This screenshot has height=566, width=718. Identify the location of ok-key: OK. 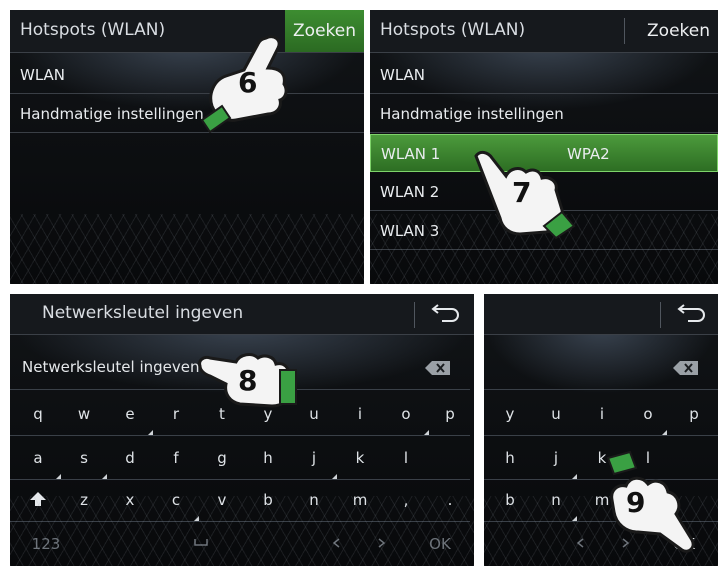
(440, 545).